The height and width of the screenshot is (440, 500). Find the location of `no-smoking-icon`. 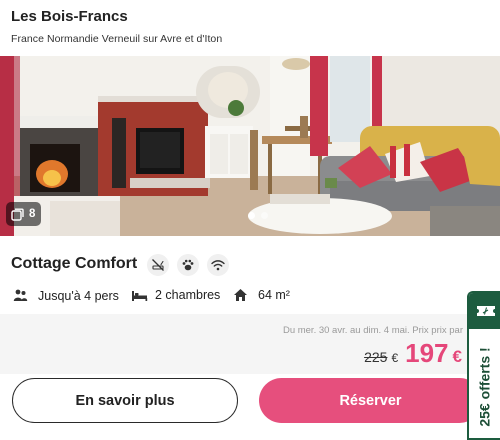

no-smoking-icon is located at coordinates (158, 265).